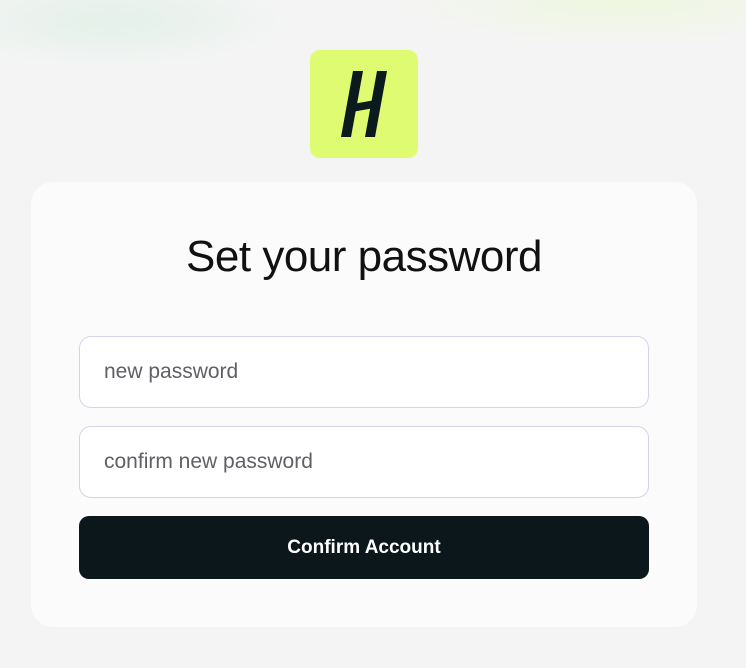 This screenshot has height=668, width=746. Describe the element at coordinates (364, 547) in the screenshot. I see `confirm-account-button: Confirm Account` at that location.